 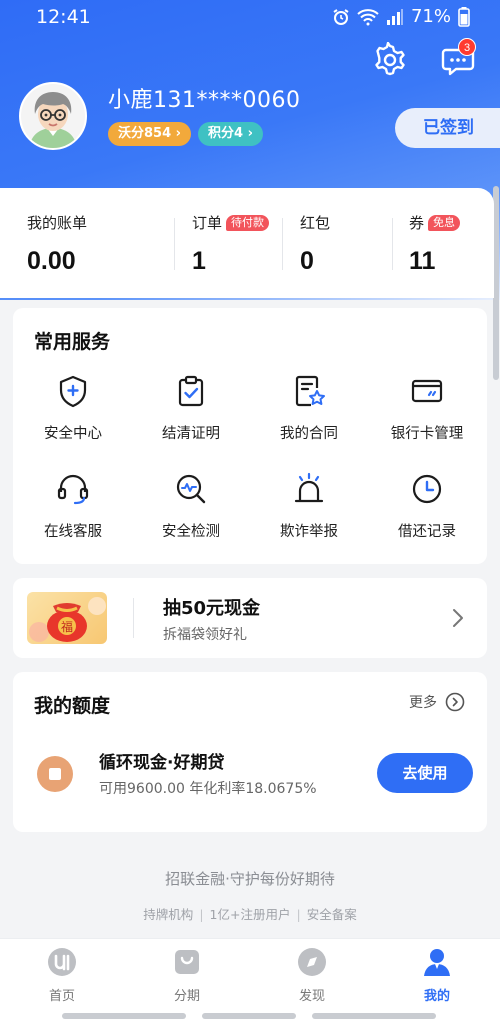 I want to click on lucky-bag-graphic: 福, so click(x=67, y=619).